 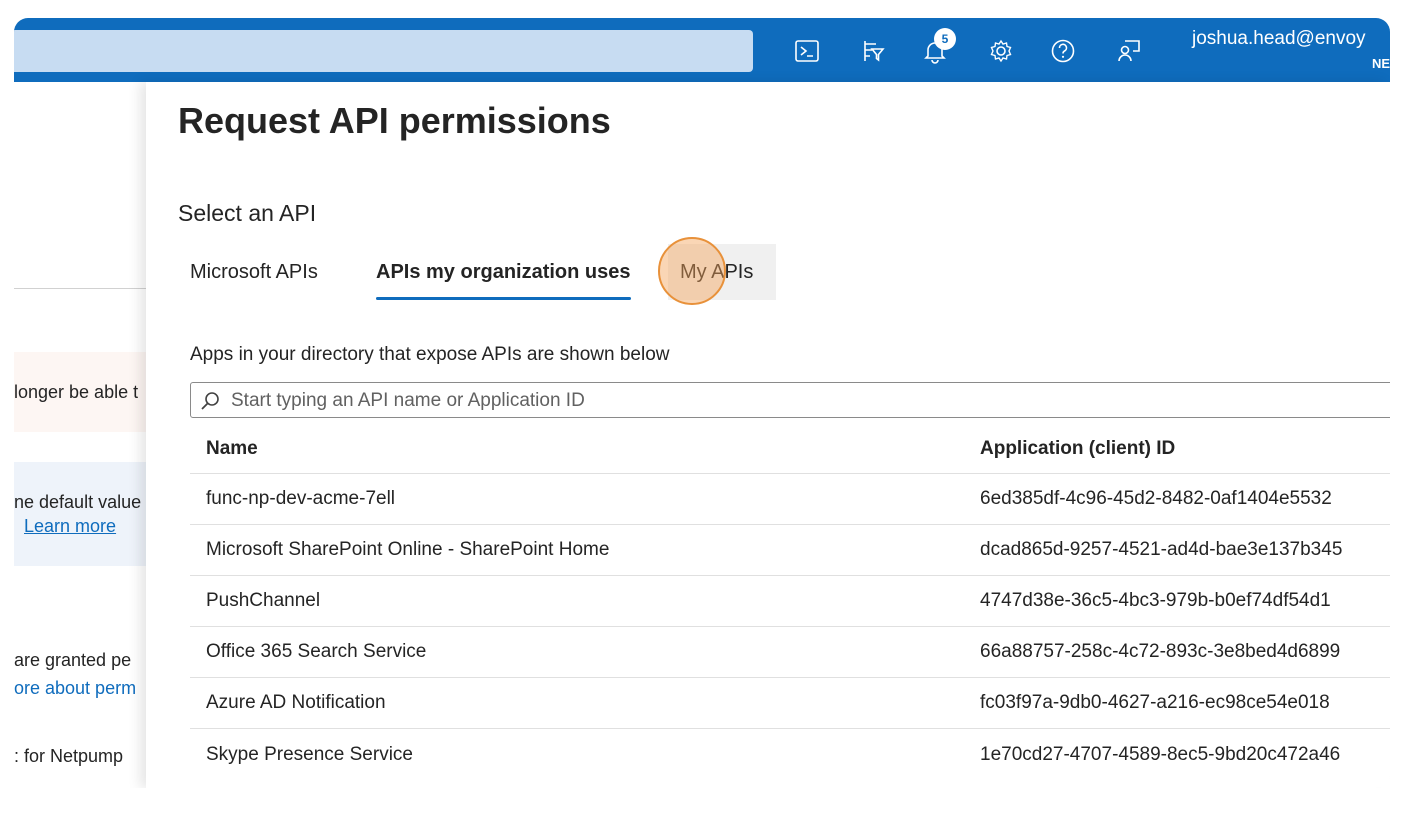 What do you see at coordinates (1155, 600) in the screenshot?
I see `row-application-id: 4747d38e-36c5-4bc3-979b-b0ef74df54d1` at bounding box center [1155, 600].